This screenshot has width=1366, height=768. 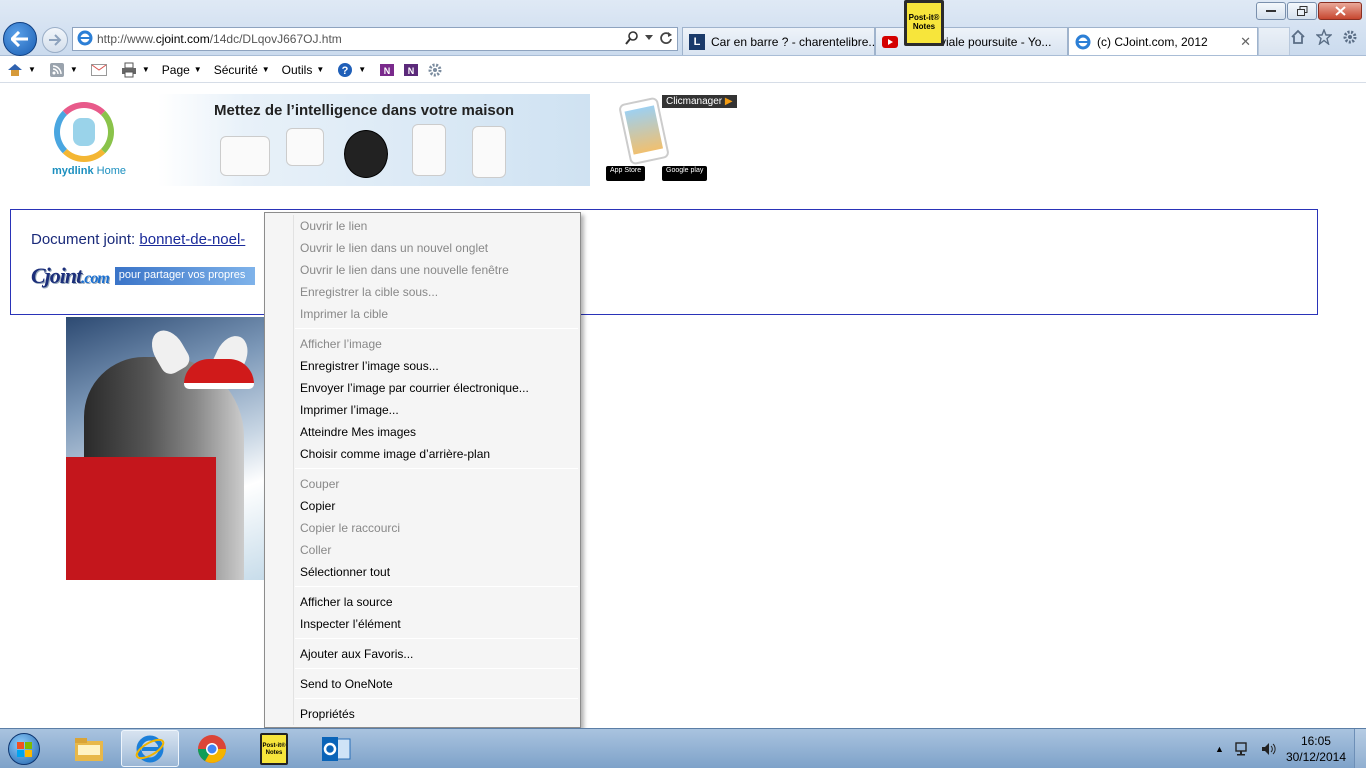 What do you see at coordinates (143, 276) in the screenshot?
I see `cjoint-logo: Cjoint.com pour partager vos propres` at bounding box center [143, 276].